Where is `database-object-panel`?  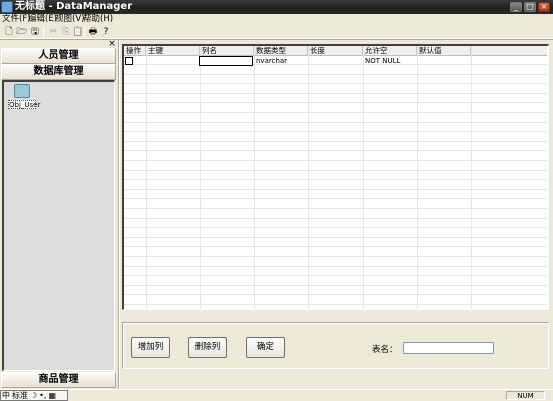 database-object-panel is located at coordinates (58, 225).